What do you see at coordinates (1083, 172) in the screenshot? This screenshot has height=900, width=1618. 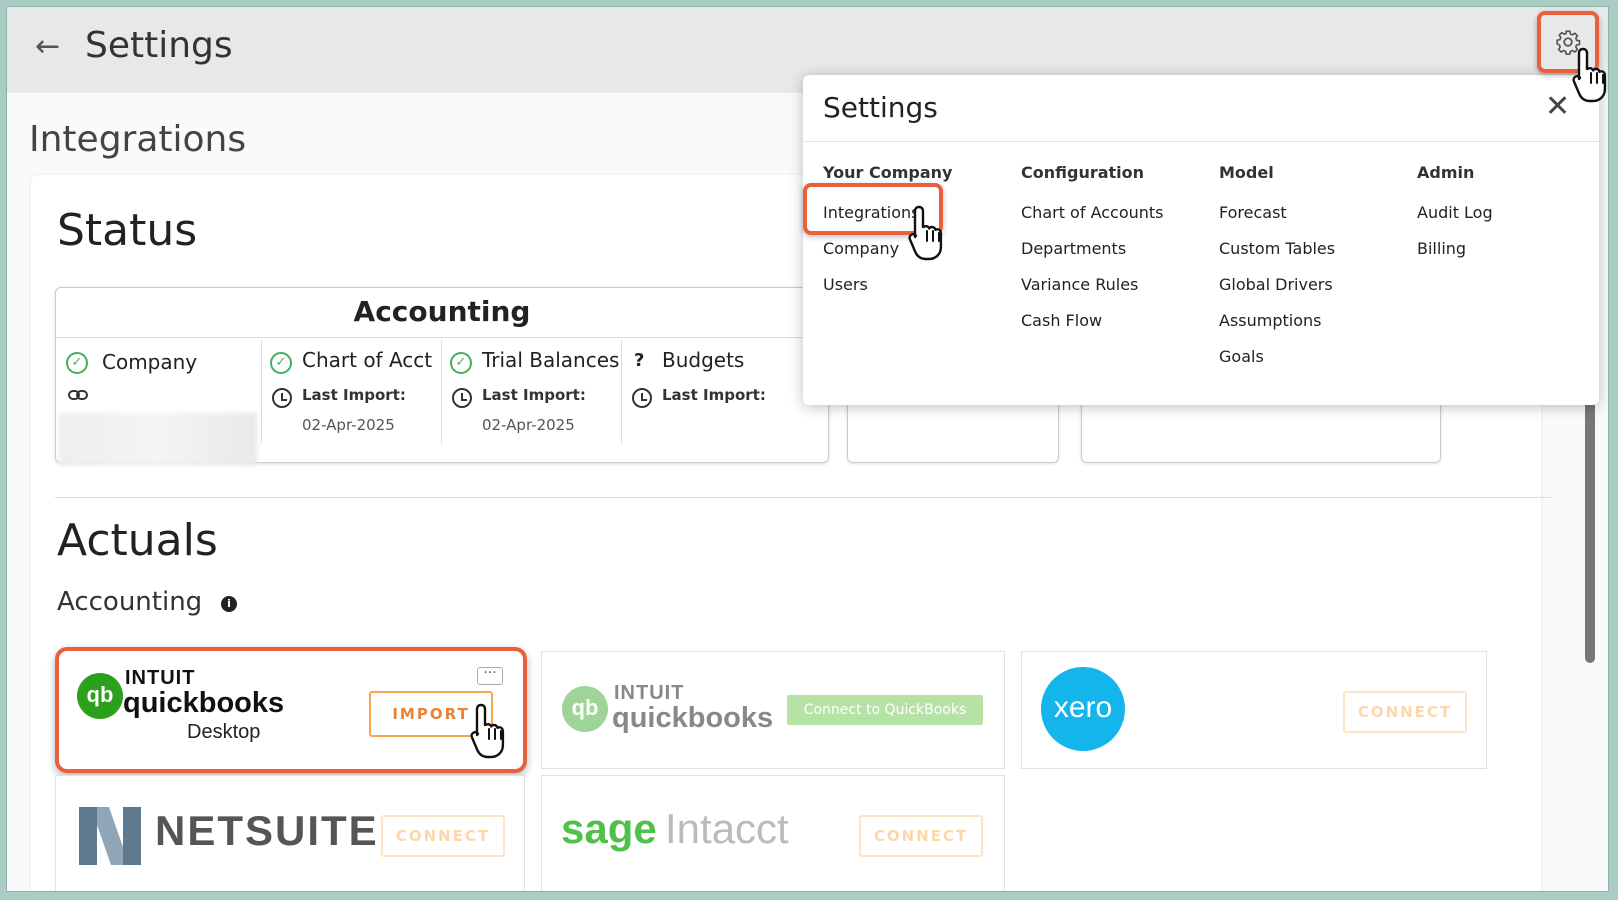 I see `menu-heading-configuration: Configuration` at bounding box center [1083, 172].